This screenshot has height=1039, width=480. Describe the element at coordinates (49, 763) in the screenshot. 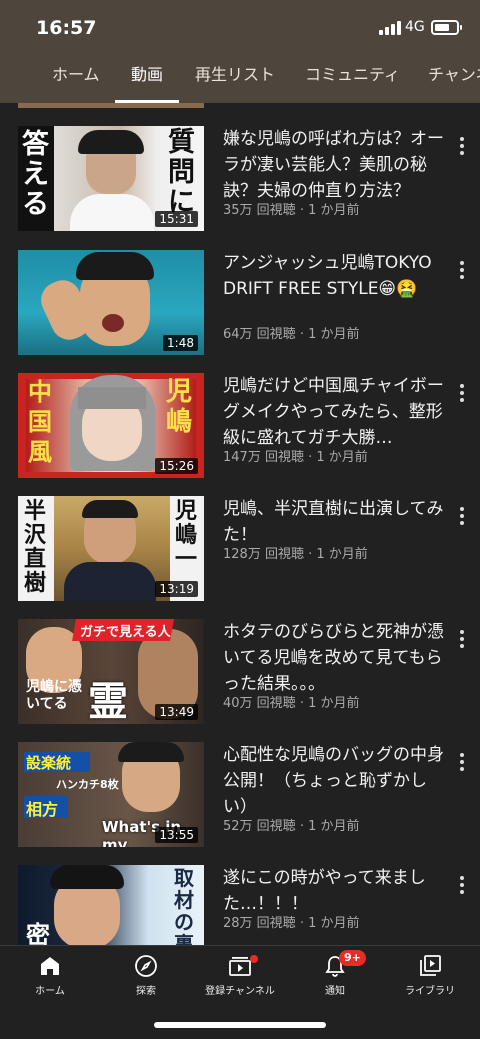

I see `thumb-caption: 設楽統` at that location.